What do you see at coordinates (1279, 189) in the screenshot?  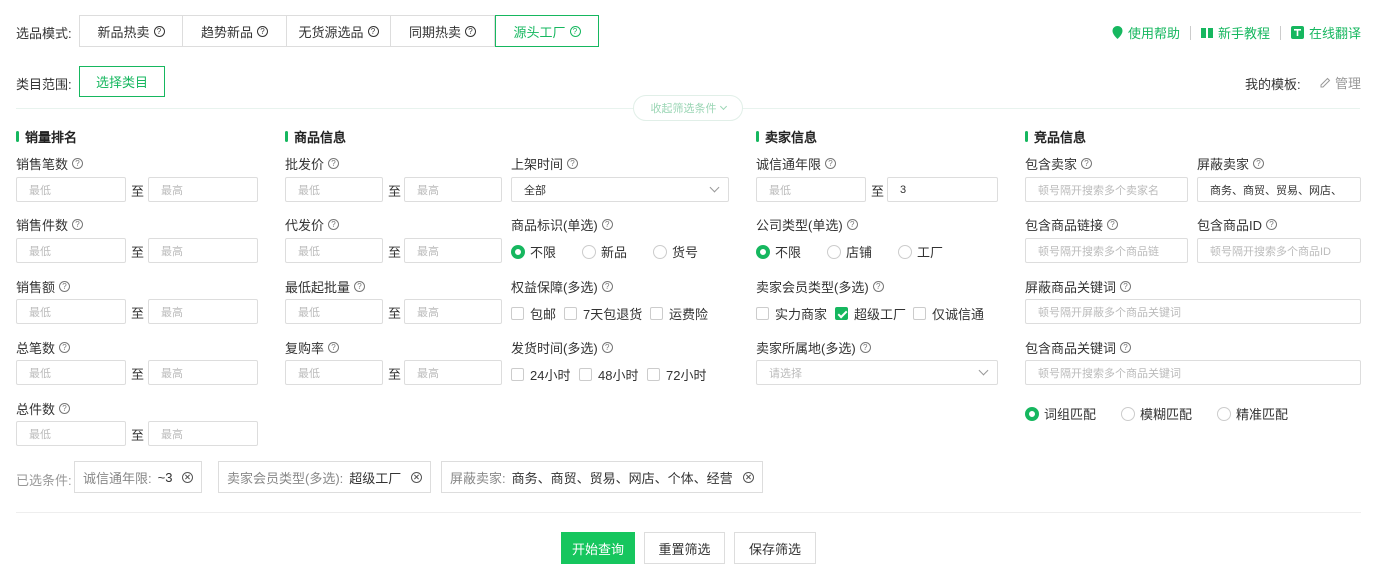 I see `block-seller-input: 商务、商贸、贸易、网店、` at bounding box center [1279, 189].